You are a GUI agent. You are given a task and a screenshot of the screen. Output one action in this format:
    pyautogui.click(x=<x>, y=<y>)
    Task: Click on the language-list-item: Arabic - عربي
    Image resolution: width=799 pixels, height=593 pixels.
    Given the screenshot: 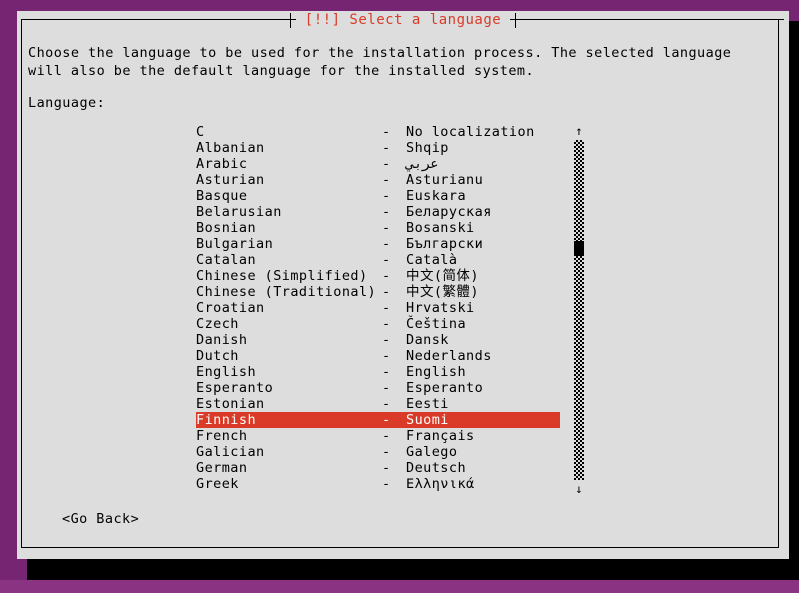 What is the action you would take?
    pyautogui.click(x=380, y=164)
    